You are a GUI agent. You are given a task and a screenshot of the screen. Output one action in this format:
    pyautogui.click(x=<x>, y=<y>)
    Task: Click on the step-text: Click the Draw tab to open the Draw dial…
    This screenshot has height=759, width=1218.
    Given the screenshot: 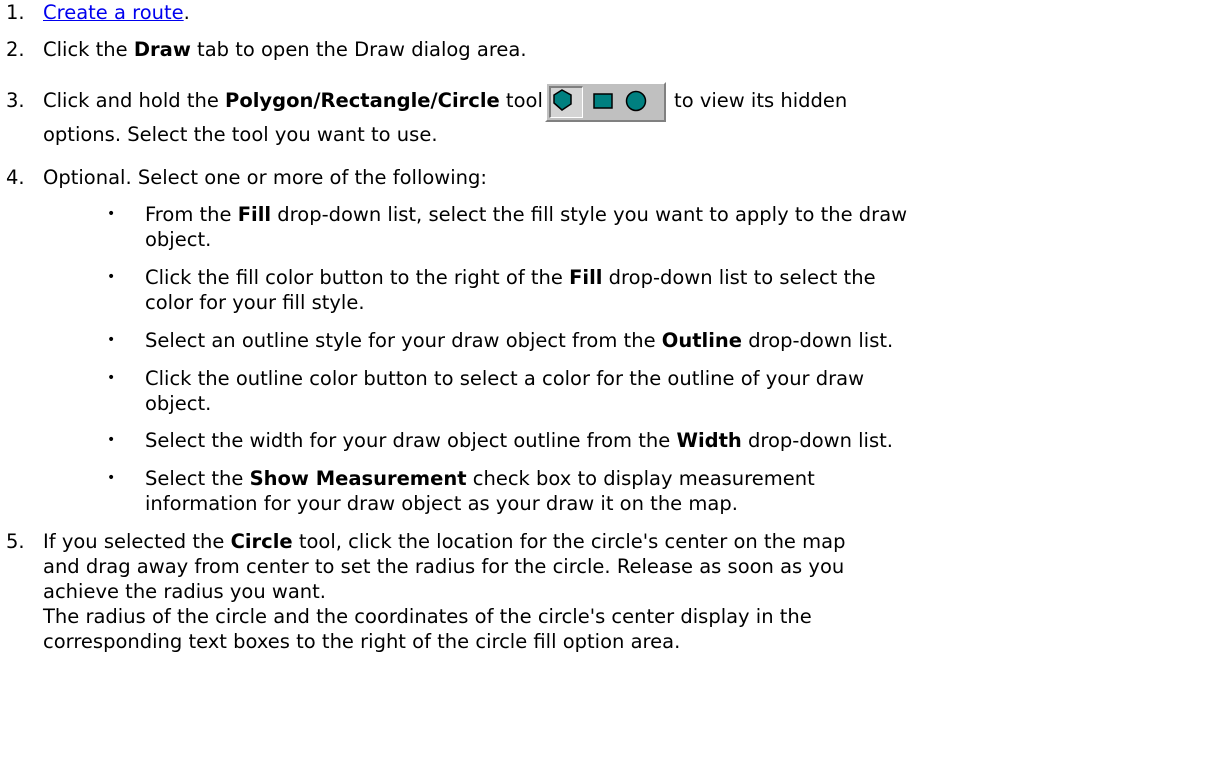 What is the action you would take?
    pyautogui.click(x=285, y=49)
    